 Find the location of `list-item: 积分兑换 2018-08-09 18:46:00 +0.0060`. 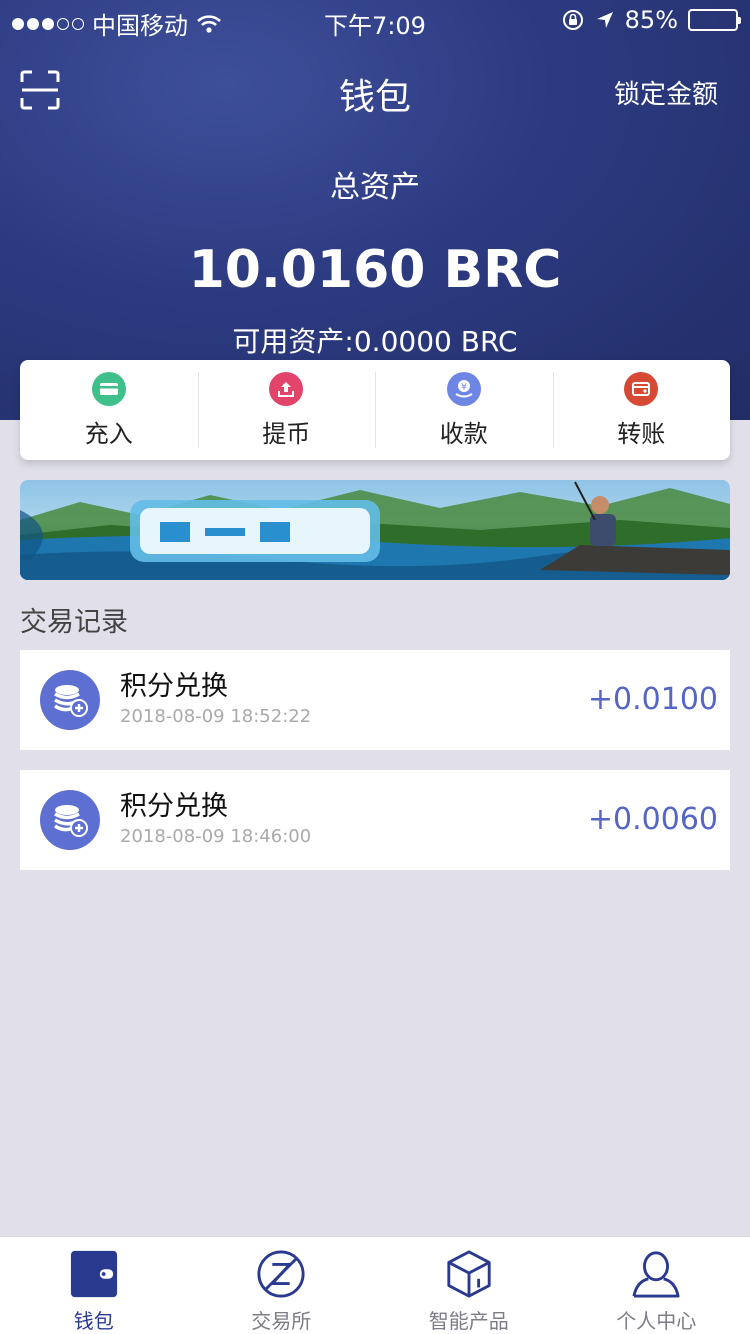

list-item: 积分兑换 2018-08-09 18:46:00 +0.0060 is located at coordinates (375, 820).